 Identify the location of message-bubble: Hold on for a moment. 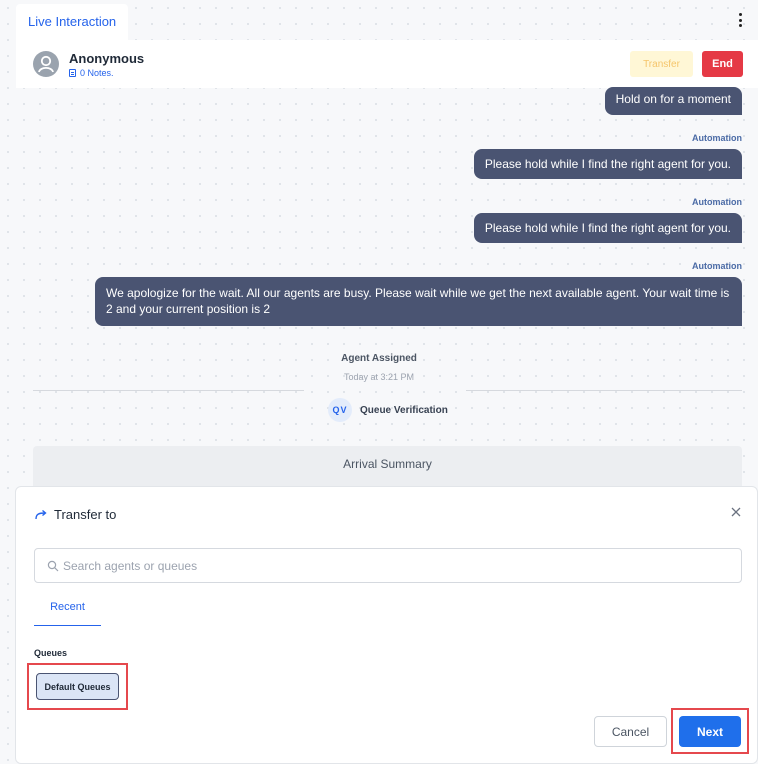
(673, 101).